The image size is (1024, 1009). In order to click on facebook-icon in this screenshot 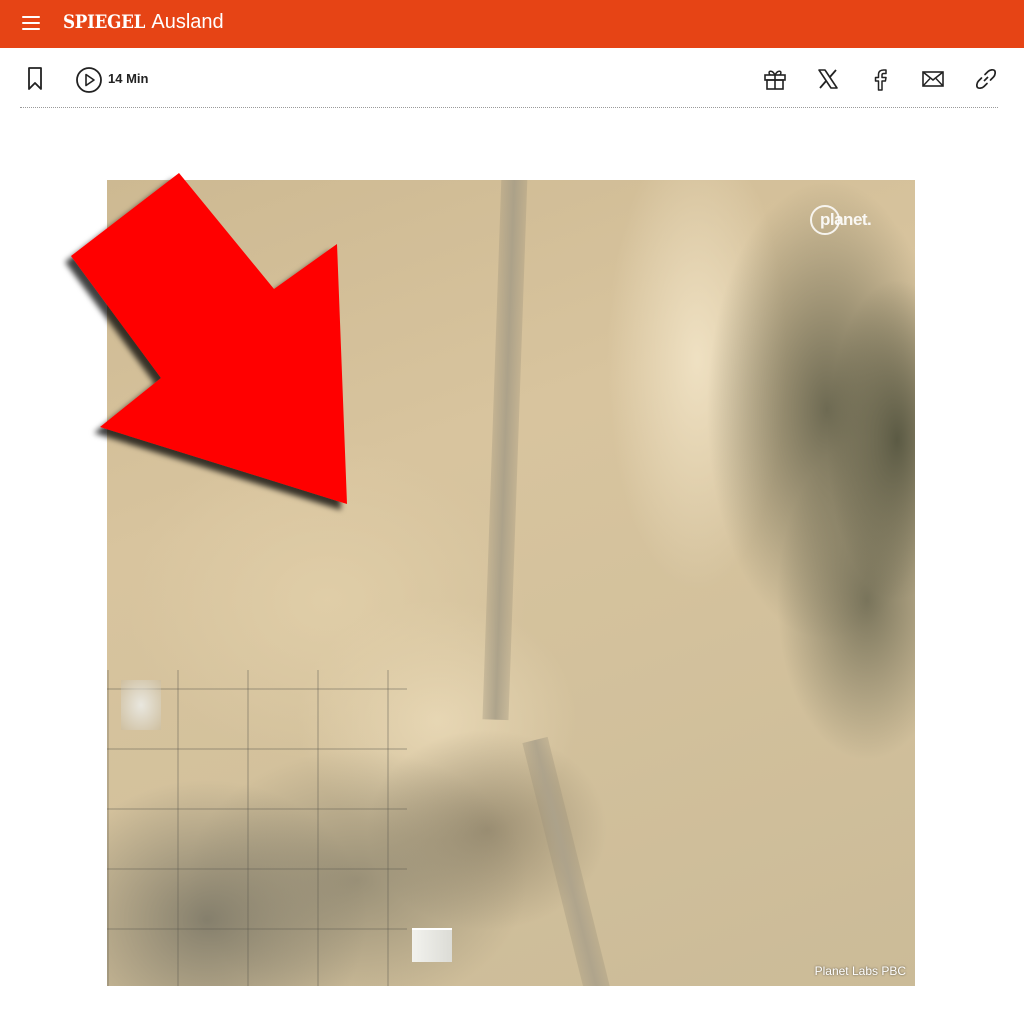, I will do `click(881, 79)`.